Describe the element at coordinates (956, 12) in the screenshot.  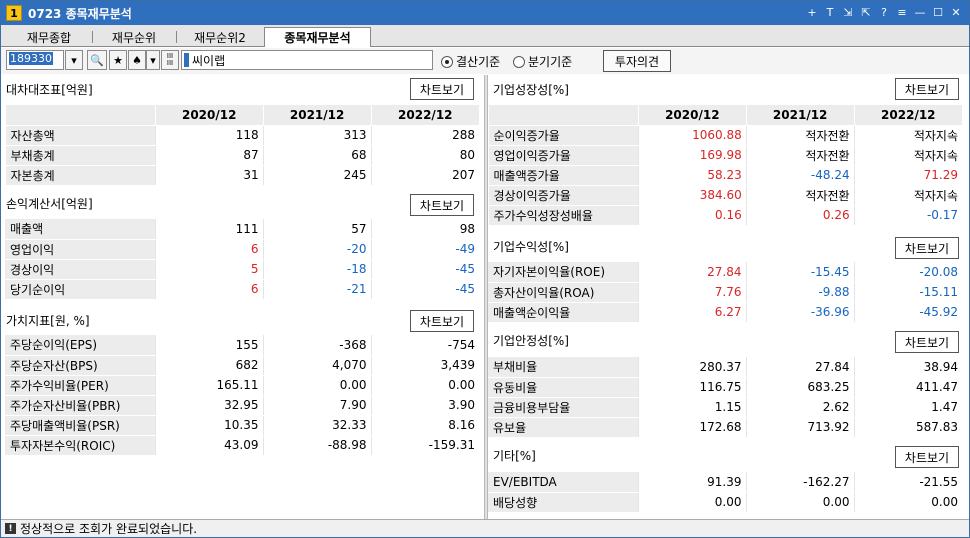
I see `close-icon: ✕` at that location.